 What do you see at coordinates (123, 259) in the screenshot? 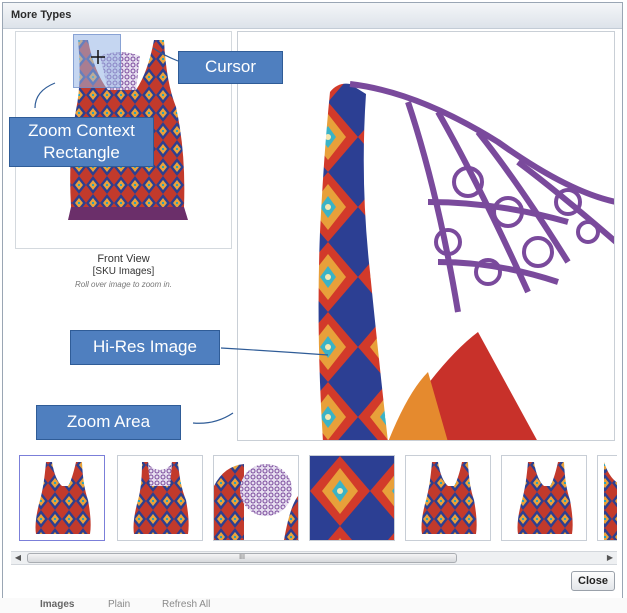
I see `view-name: Front View` at bounding box center [123, 259].